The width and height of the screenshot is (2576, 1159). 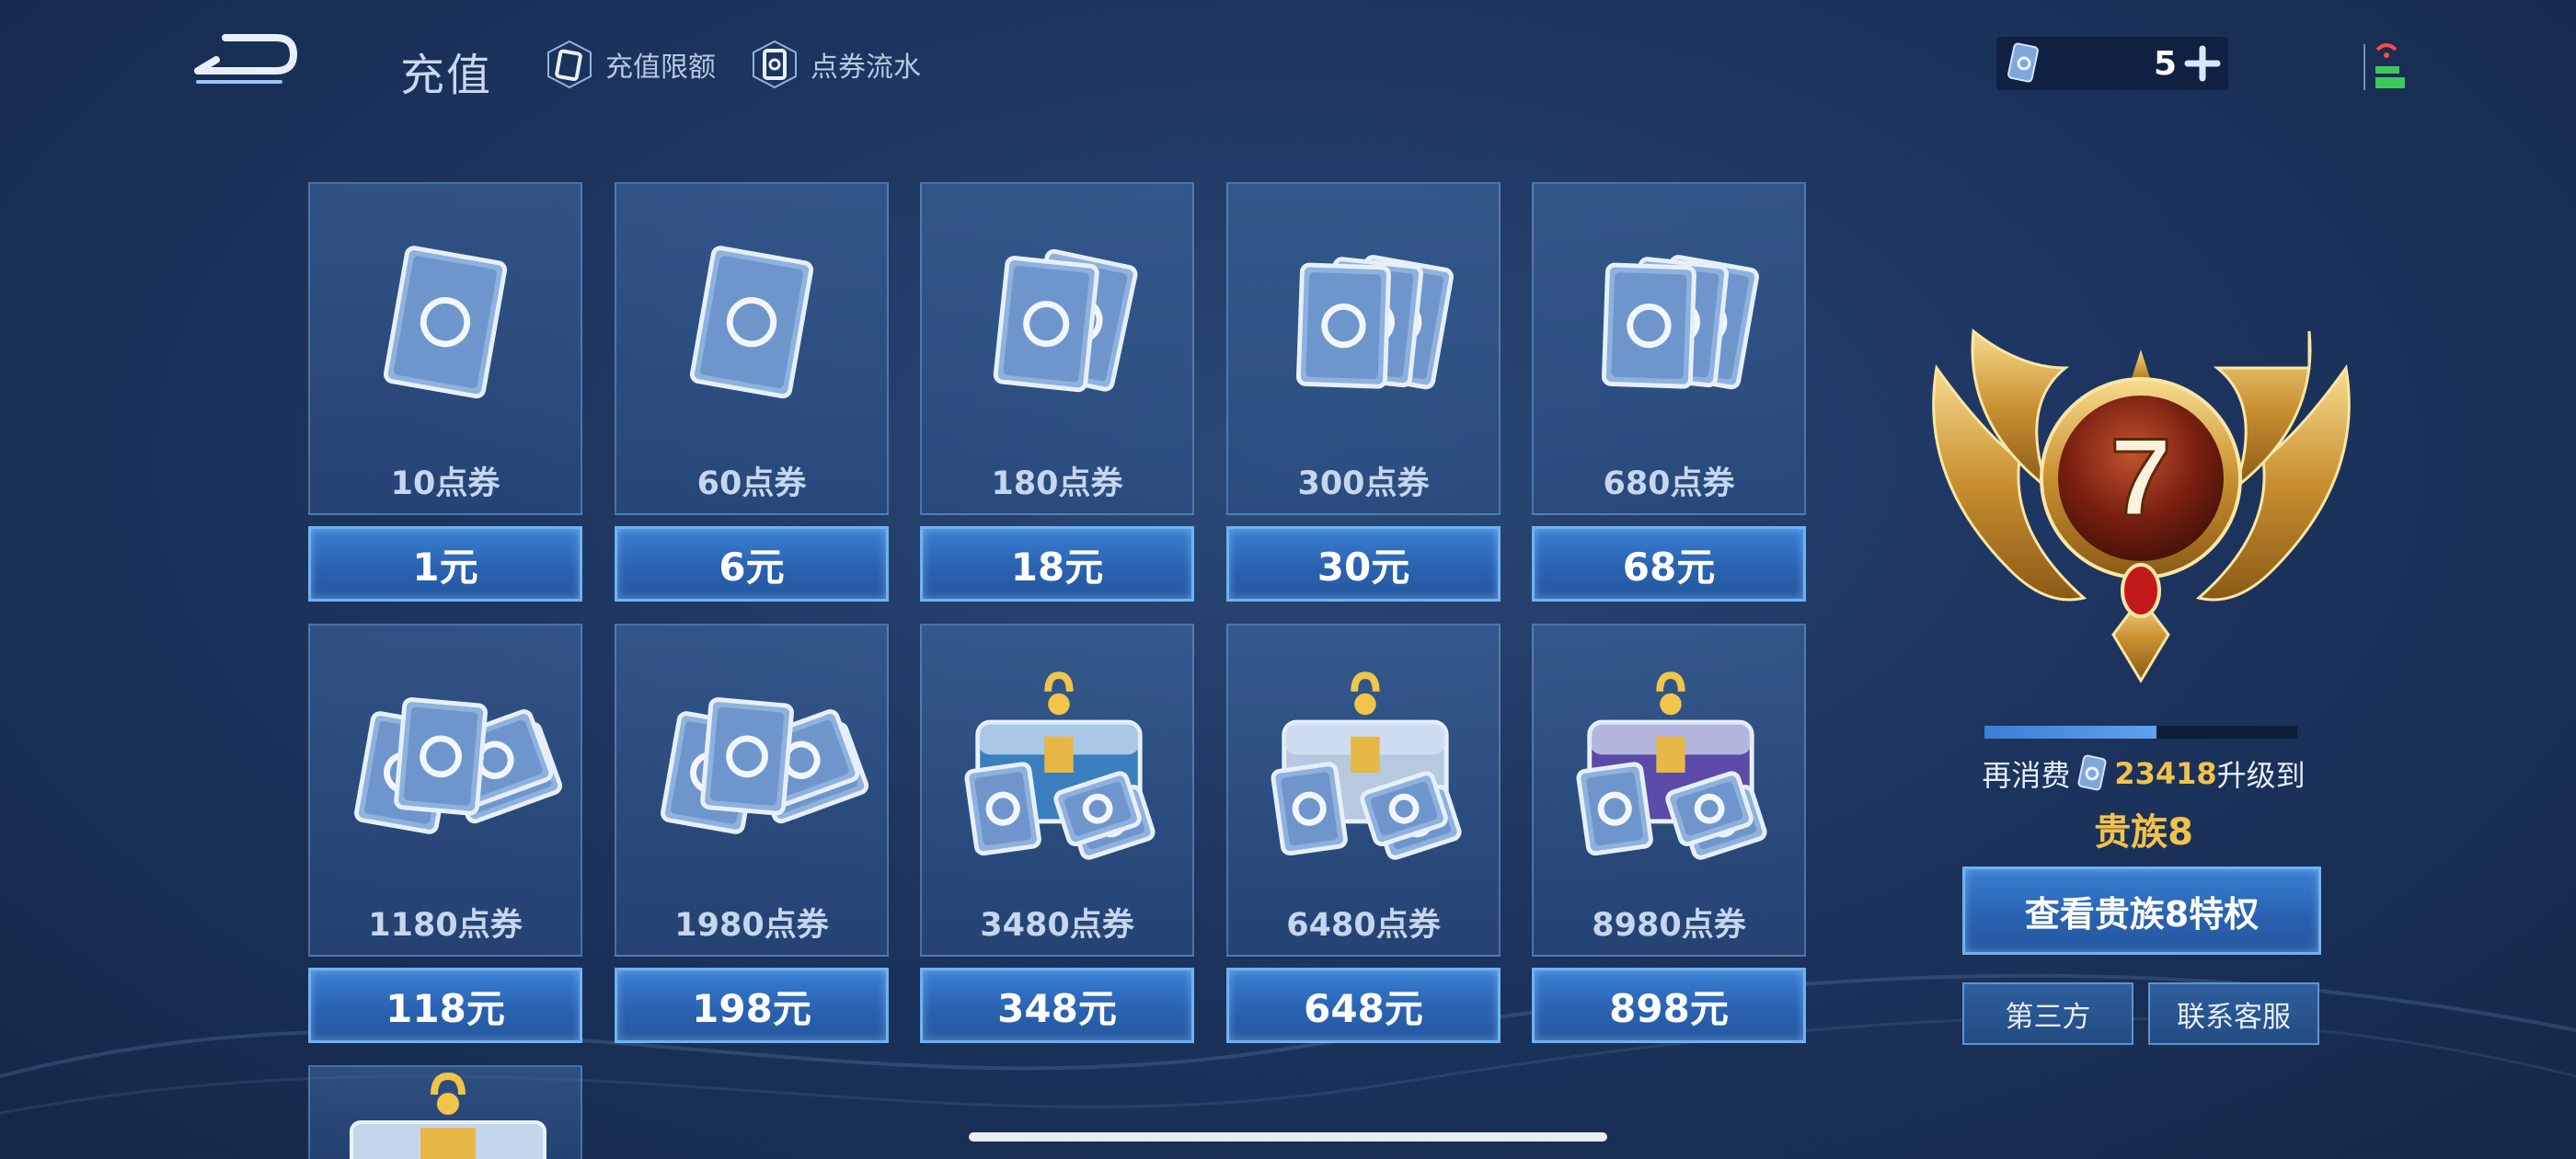 What do you see at coordinates (2261, 775) in the screenshot?
I see `upgrade-suffix: 升级到` at bounding box center [2261, 775].